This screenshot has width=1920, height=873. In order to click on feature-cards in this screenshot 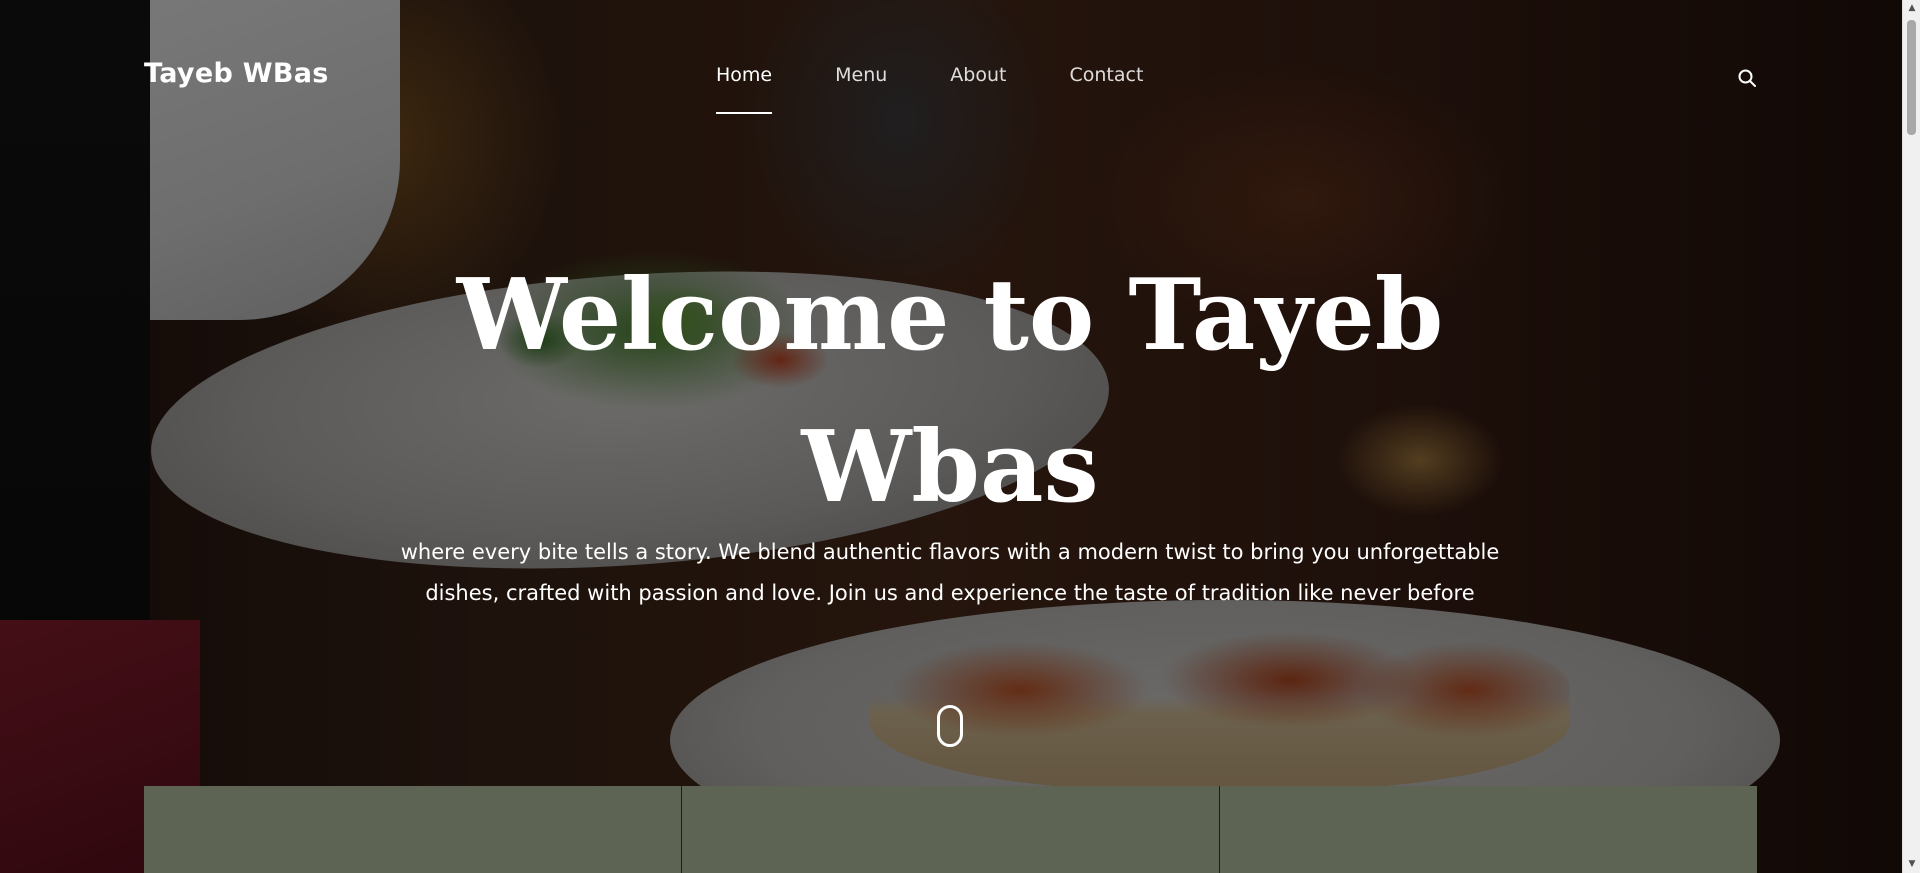, I will do `click(950, 829)`.